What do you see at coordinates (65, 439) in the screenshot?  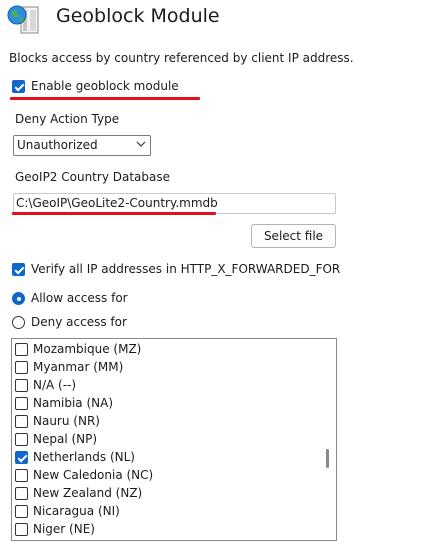 I see `country-label: Nepal (NP)` at bounding box center [65, 439].